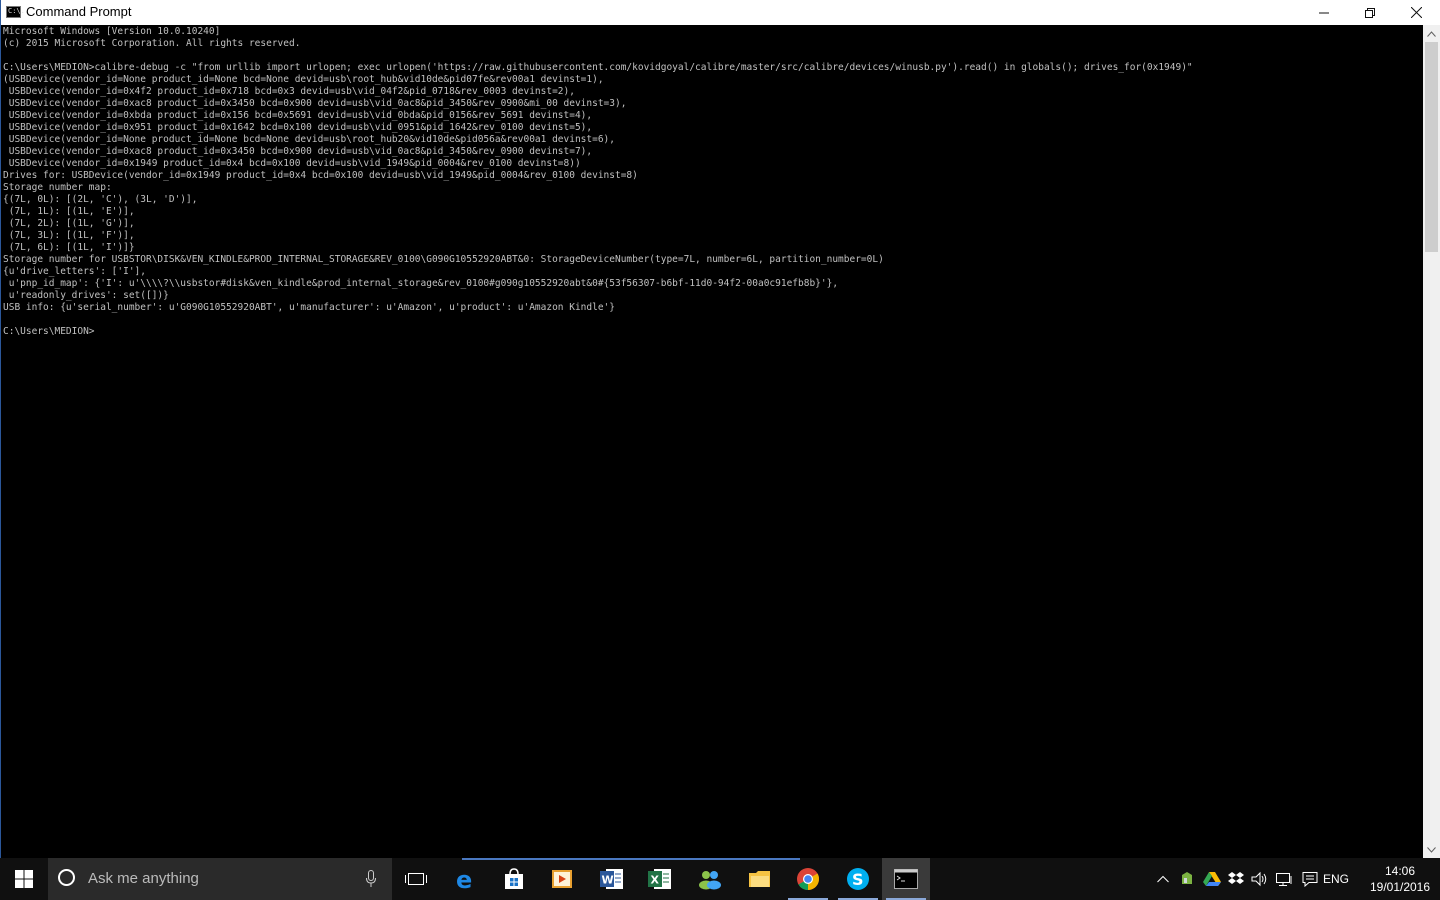 The height and width of the screenshot is (900, 1440). I want to click on minimize-button, so click(1324, 12).